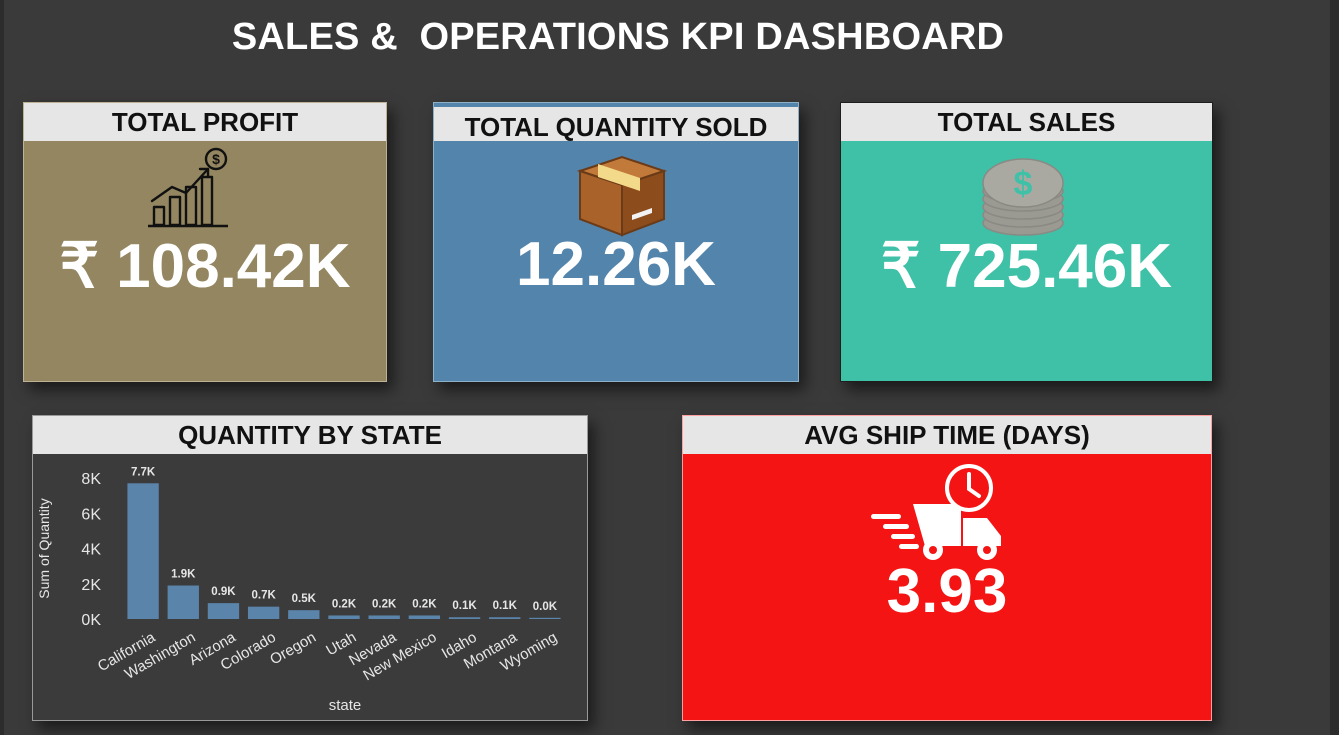  Describe the element at coordinates (183, 575) in the screenshot. I see `data-label: 1.9K` at that location.